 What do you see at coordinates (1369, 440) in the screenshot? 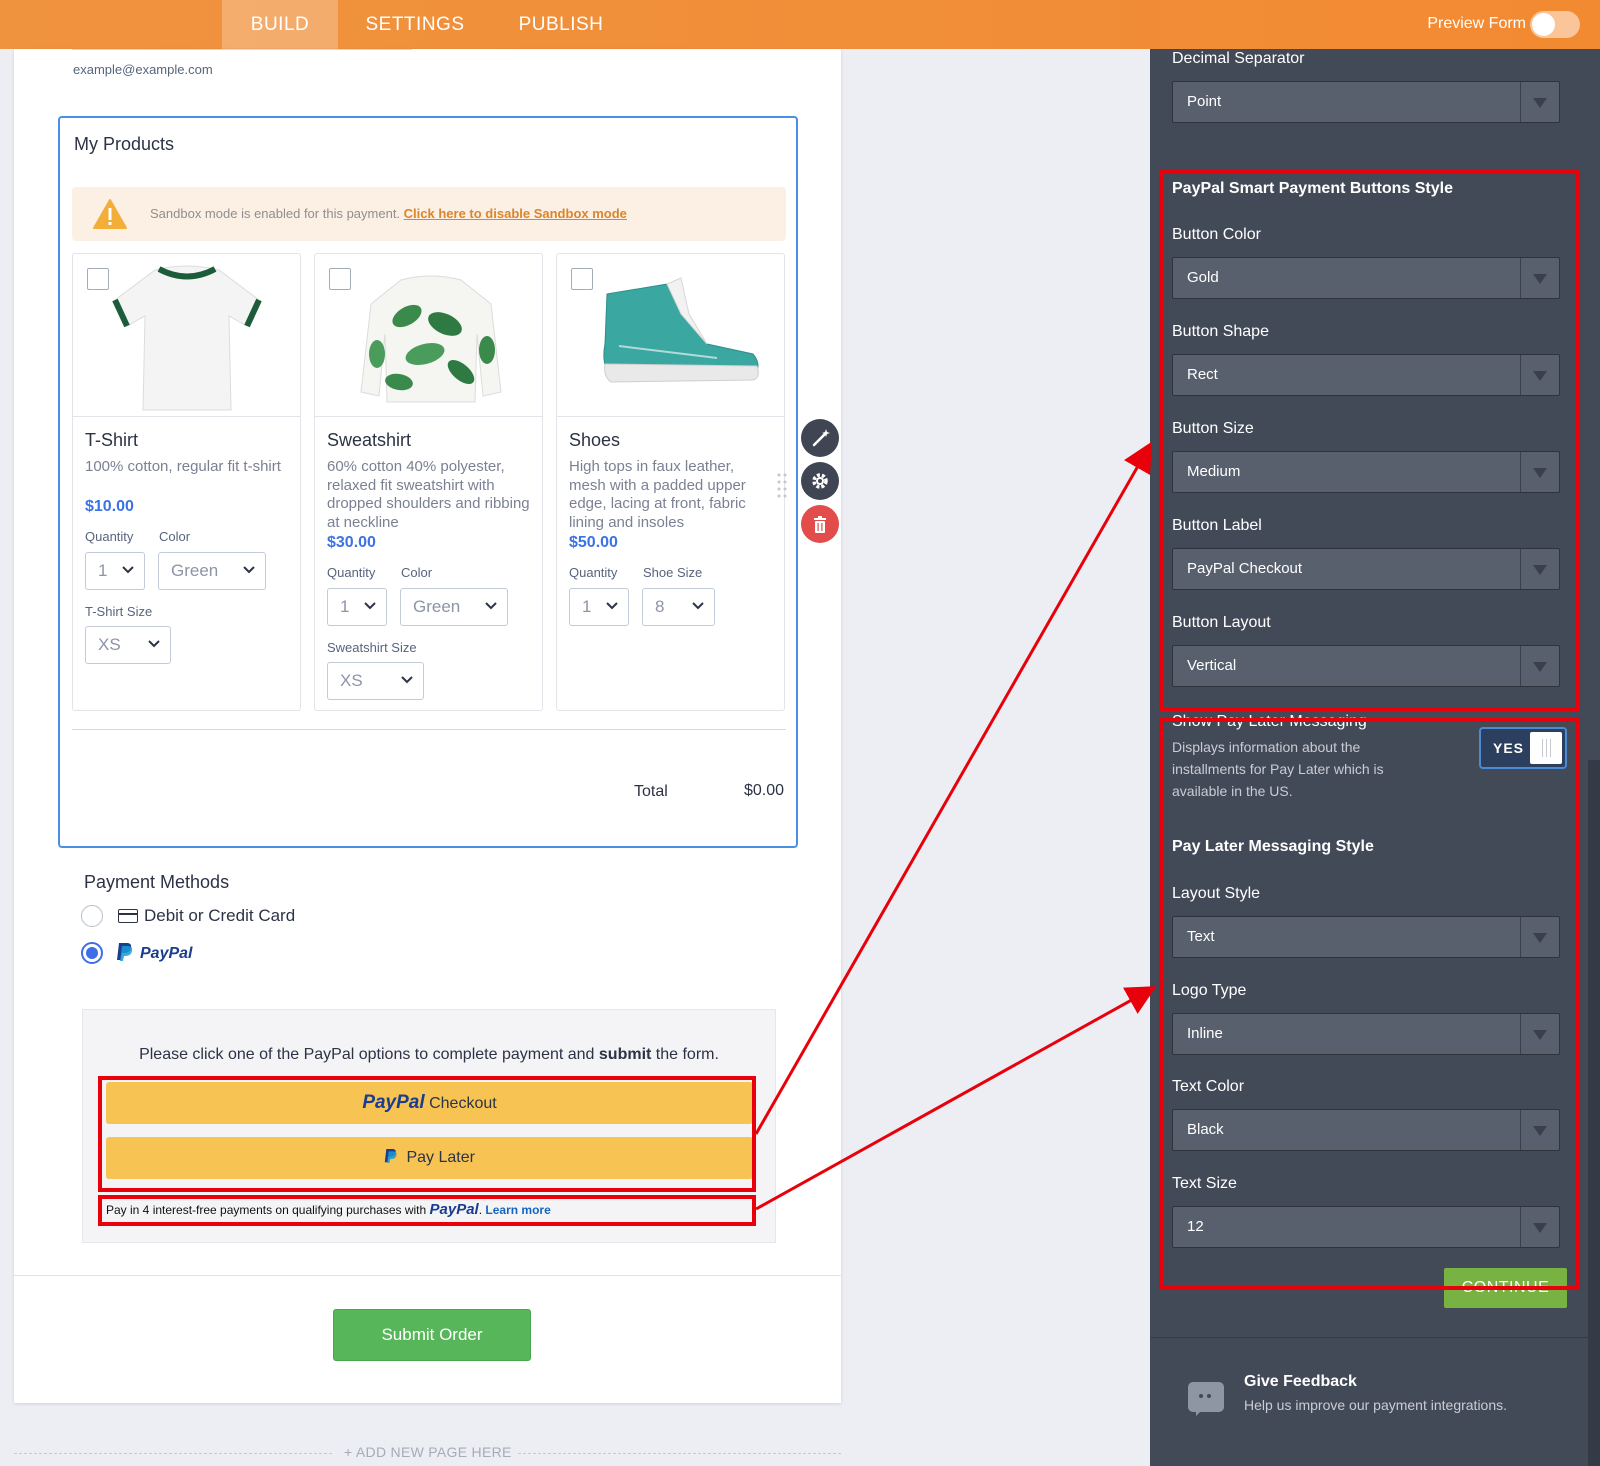
I see `annotation-smart-buttons-box` at bounding box center [1369, 440].